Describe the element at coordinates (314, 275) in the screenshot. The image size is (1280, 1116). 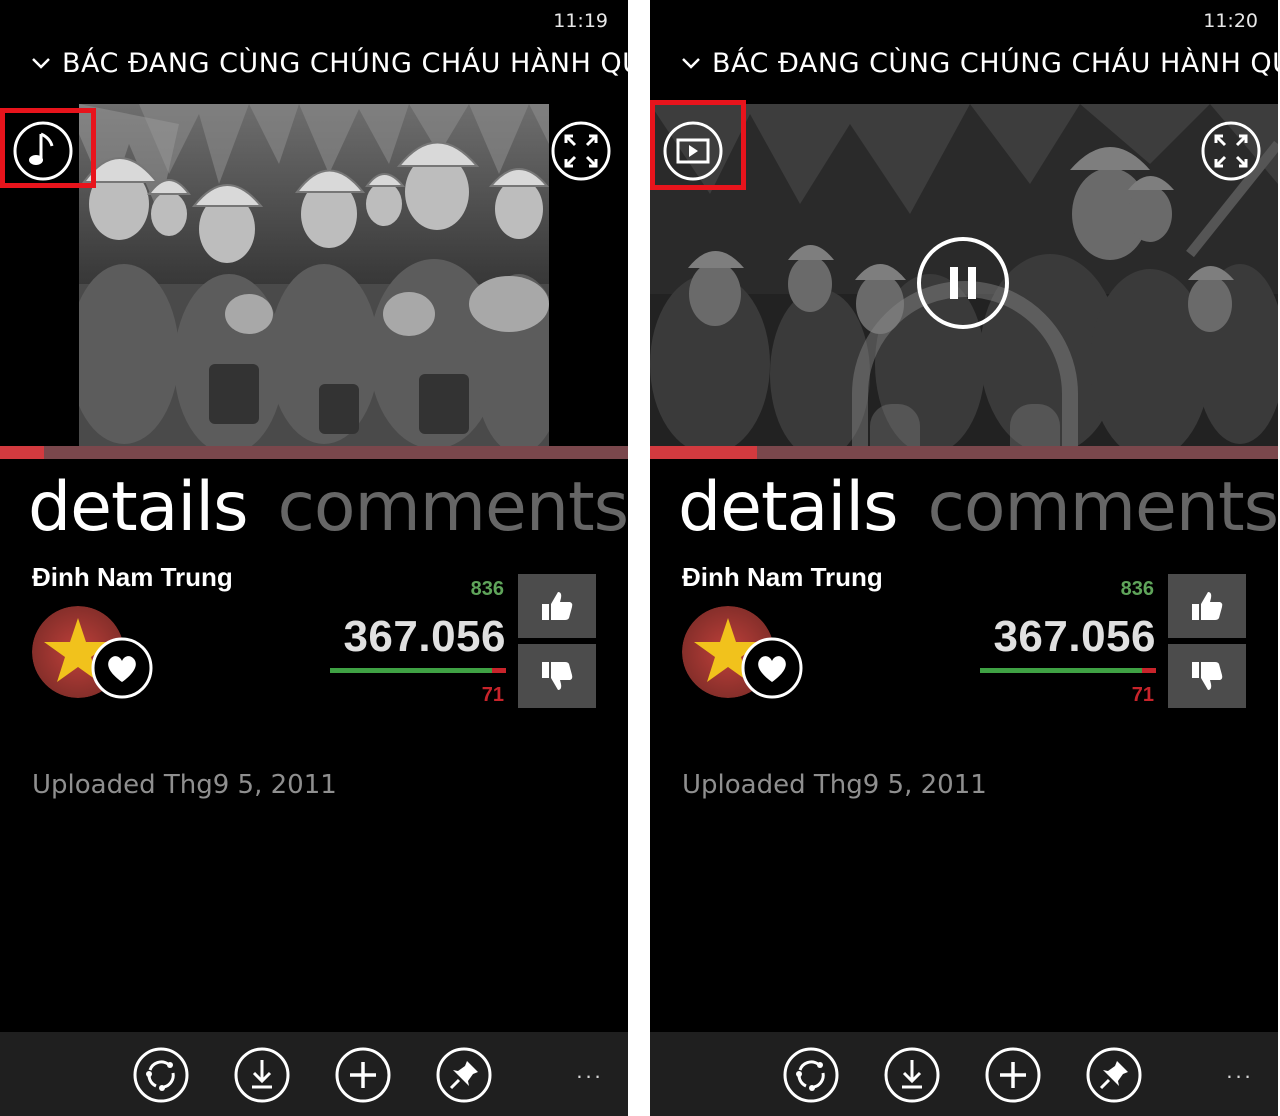
I see `video-frame` at that location.